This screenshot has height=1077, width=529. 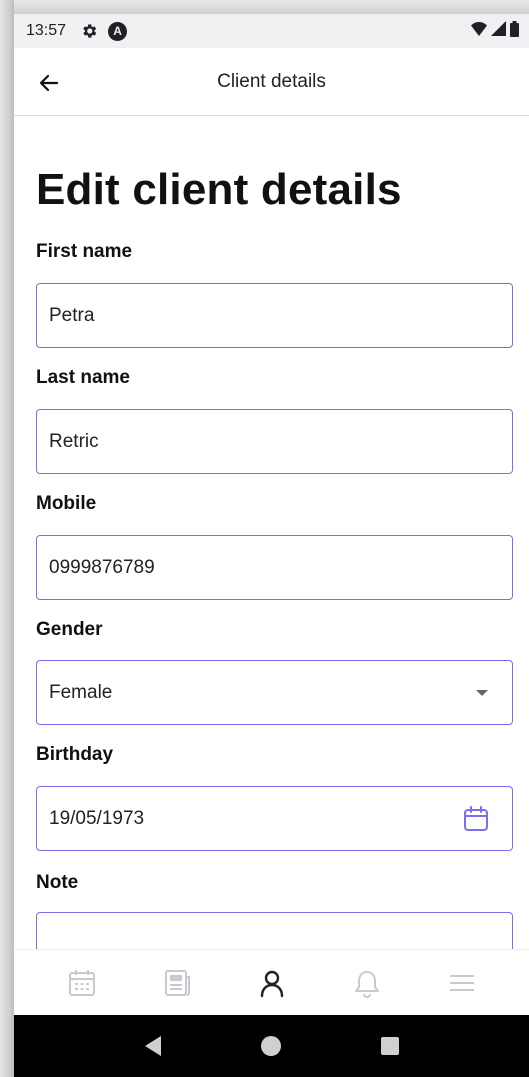 What do you see at coordinates (271, 31) in the screenshot?
I see `status-bar: 13:57 A` at bounding box center [271, 31].